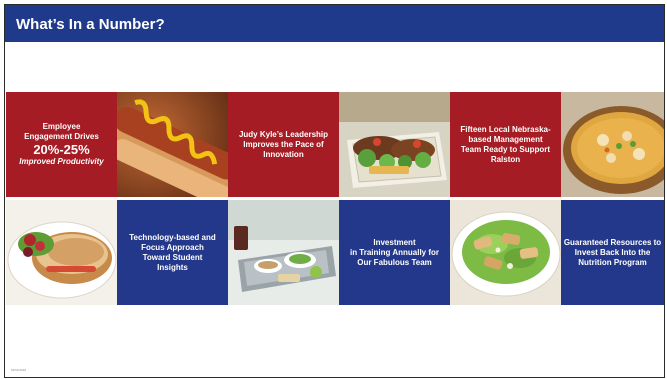  What do you see at coordinates (505, 149) in the screenshot?
I see `management-line3: Team Ready to Support` at bounding box center [505, 149].